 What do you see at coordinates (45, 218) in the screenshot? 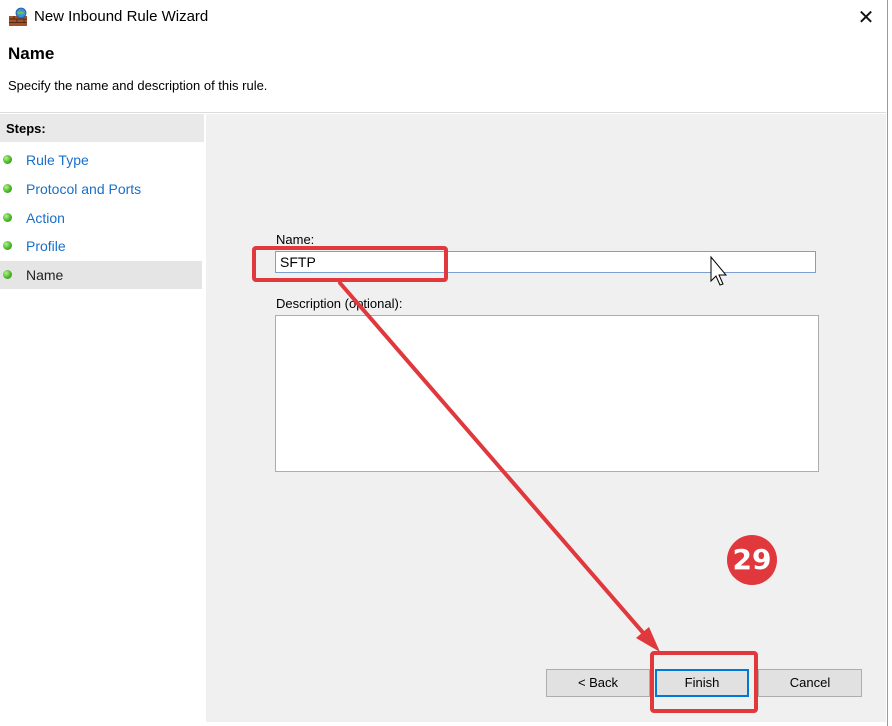
I see `step-label: Action` at bounding box center [45, 218].